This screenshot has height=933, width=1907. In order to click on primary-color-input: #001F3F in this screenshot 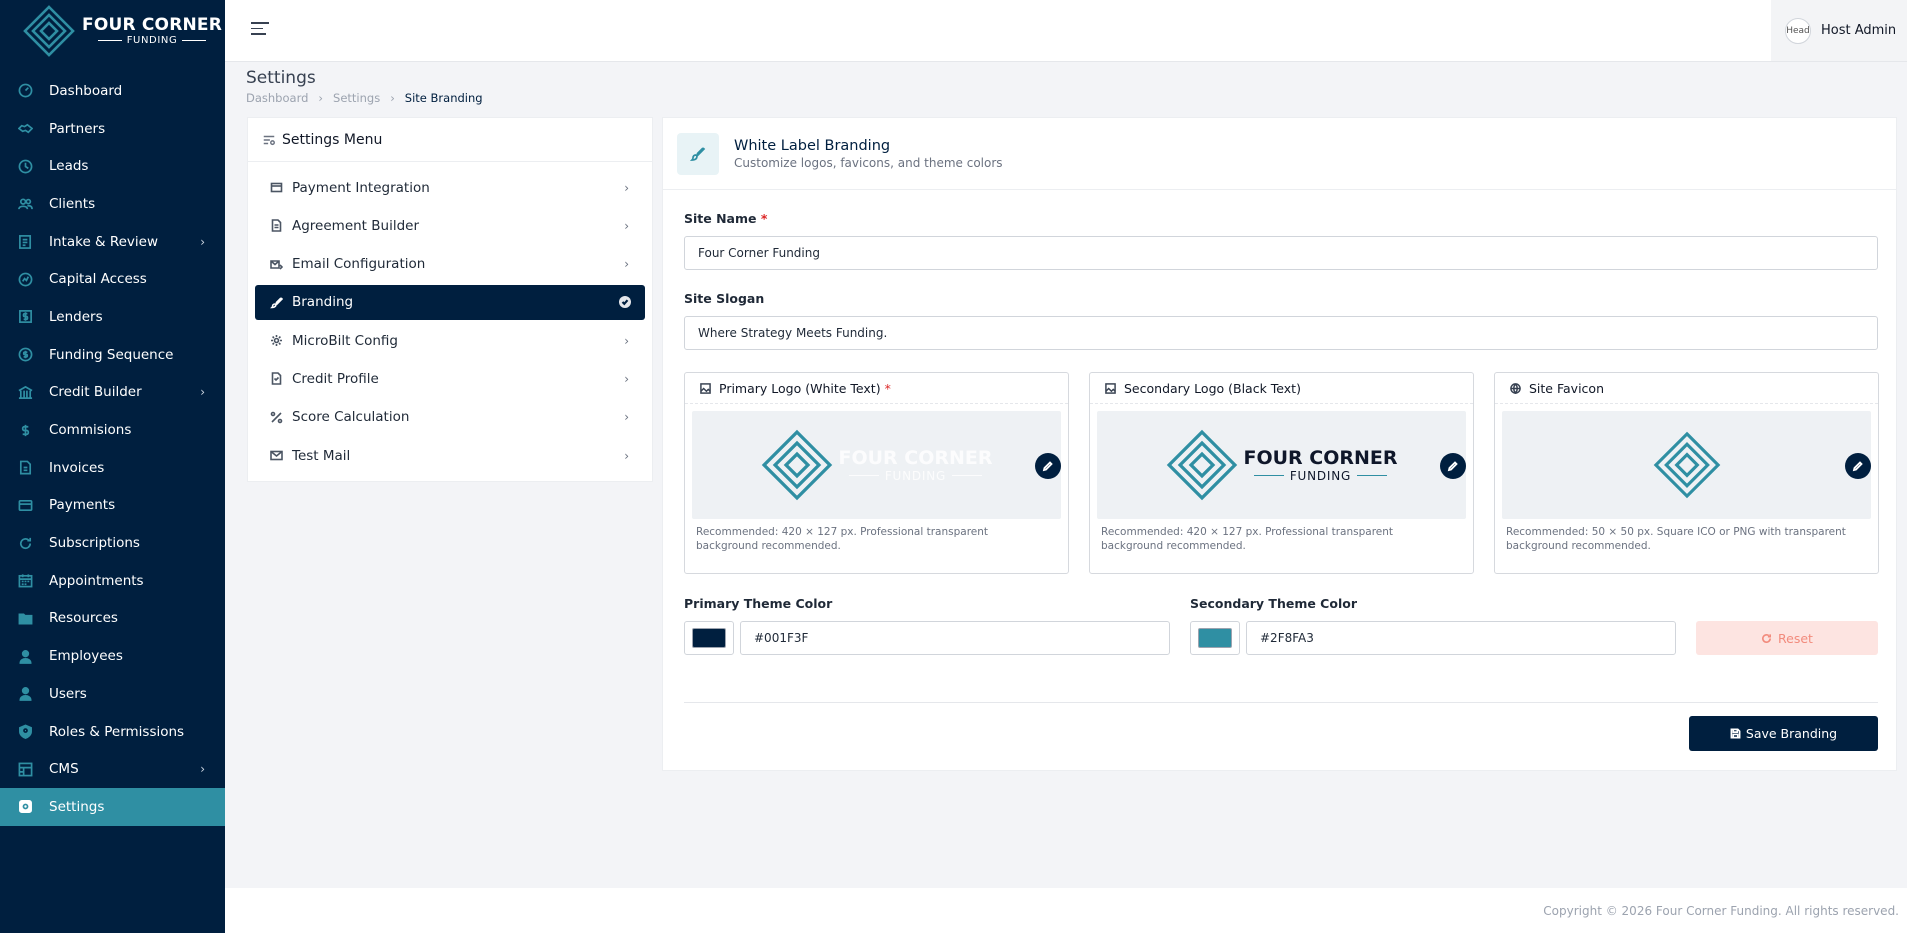, I will do `click(955, 638)`.